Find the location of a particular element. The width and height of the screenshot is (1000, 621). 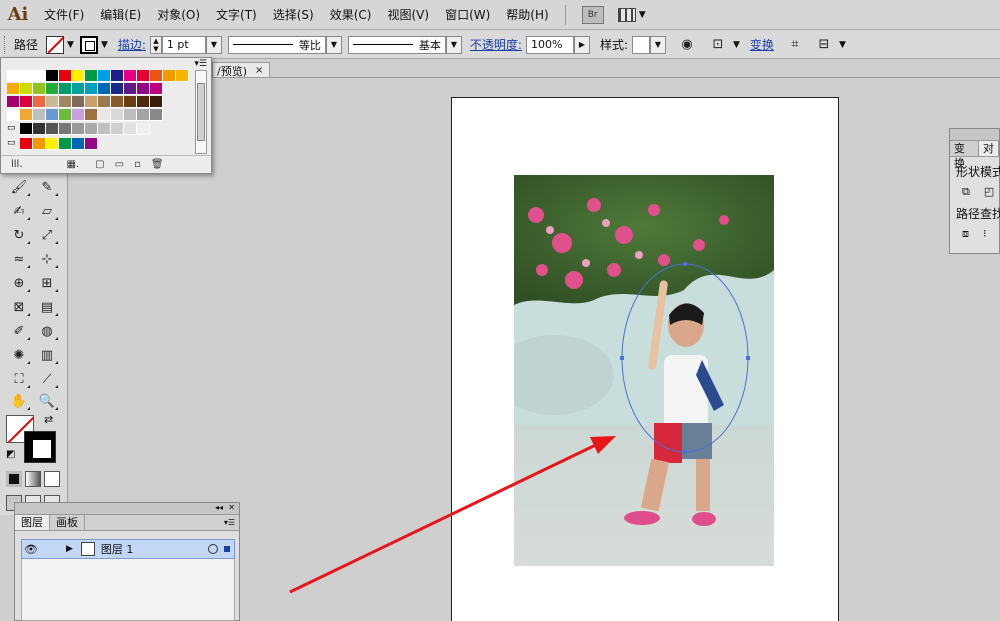

opacity-input: 100% is located at coordinates (549, 44).